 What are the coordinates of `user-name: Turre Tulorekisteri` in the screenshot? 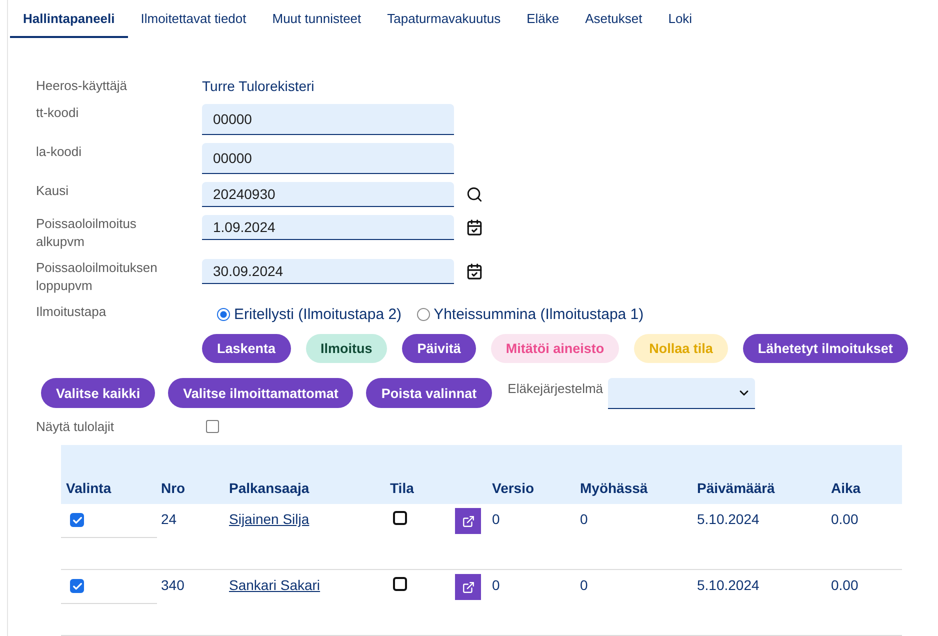 It's located at (259, 86).